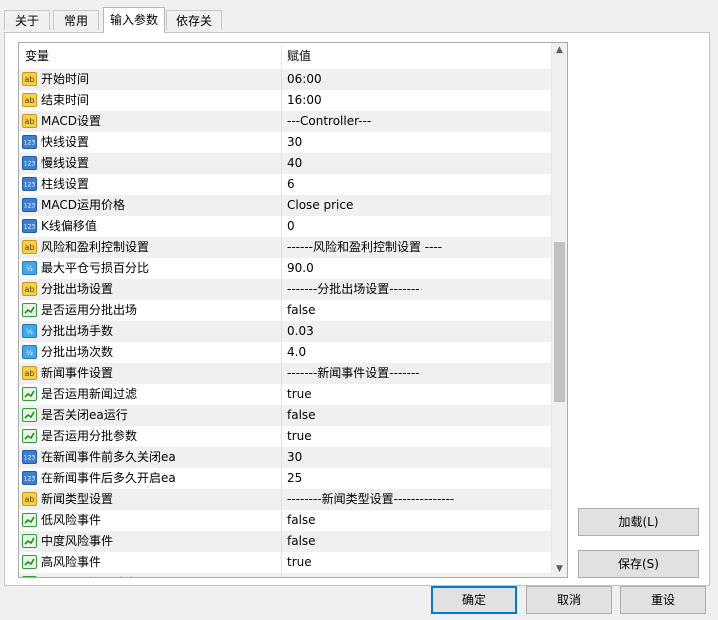  Describe the element at coordinates (285, 562) in the screenshot. I see `table-row: 高风险事件 true` at that location.